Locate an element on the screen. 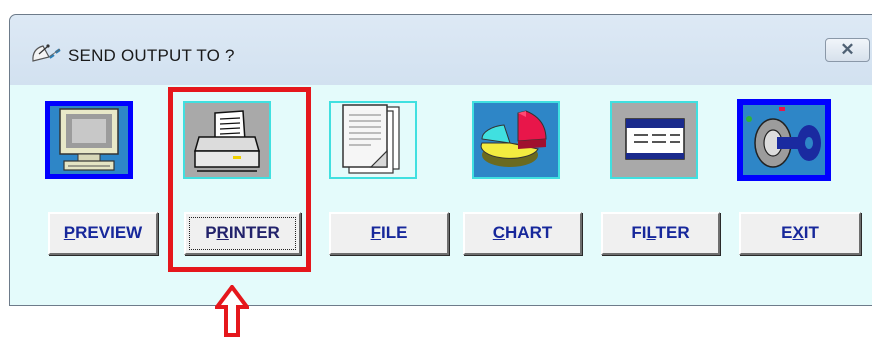  file-button: FILE is located at coordinates (389, 233).